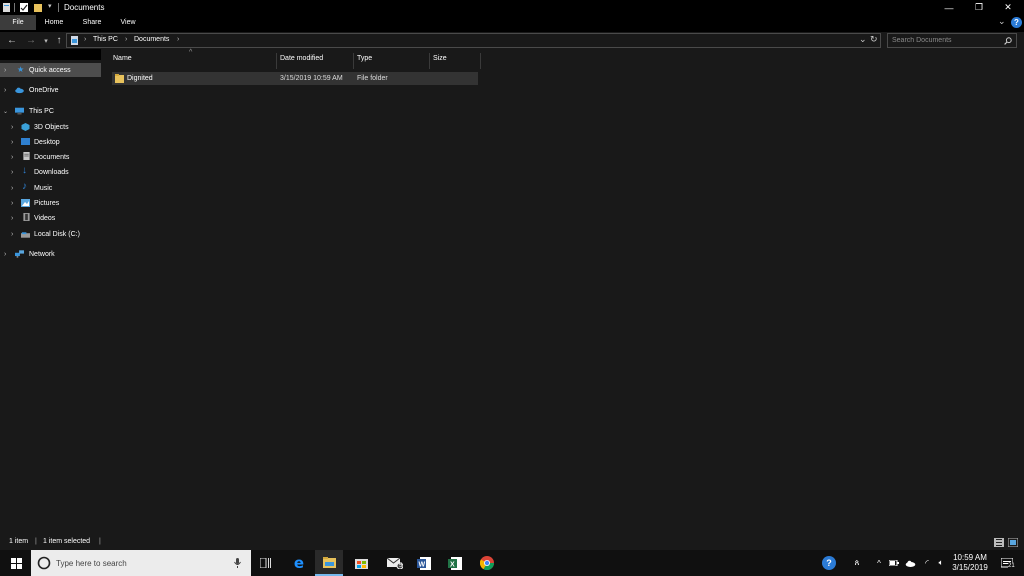 This screenshot has width=1024, height=576. I want to click on microphone-icon, so click(237, 563).